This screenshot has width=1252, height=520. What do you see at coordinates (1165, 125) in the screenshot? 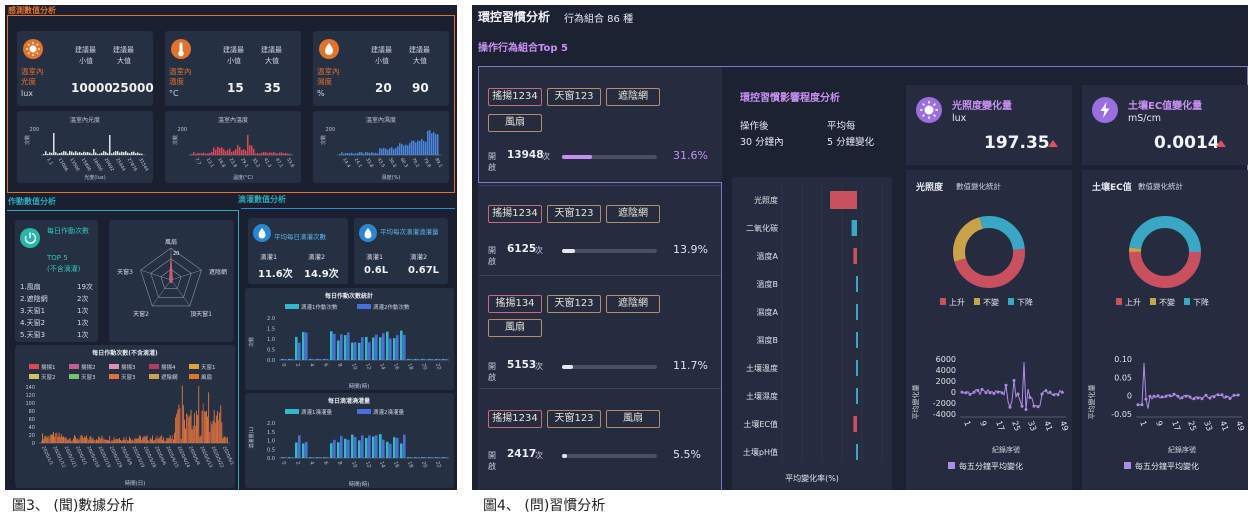
I see `metric-card-ec: 土壤EC值變化量 mS/cm 0.0014` at bounding box center [1165, 125].